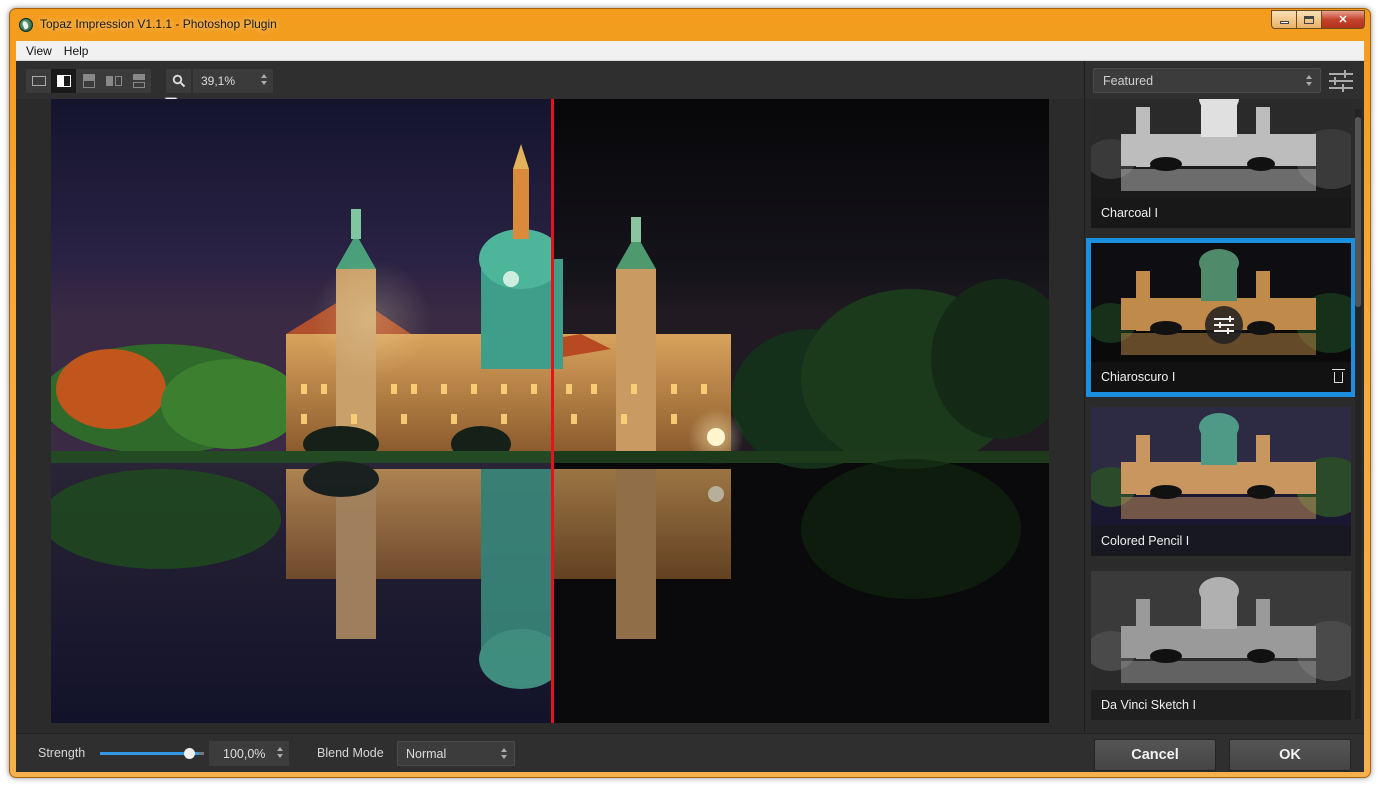  What do you see at coordinates (550, 90) in the screenshot?
I see `preview-toolbar: 39,1%` at bounding box center [550, 90].